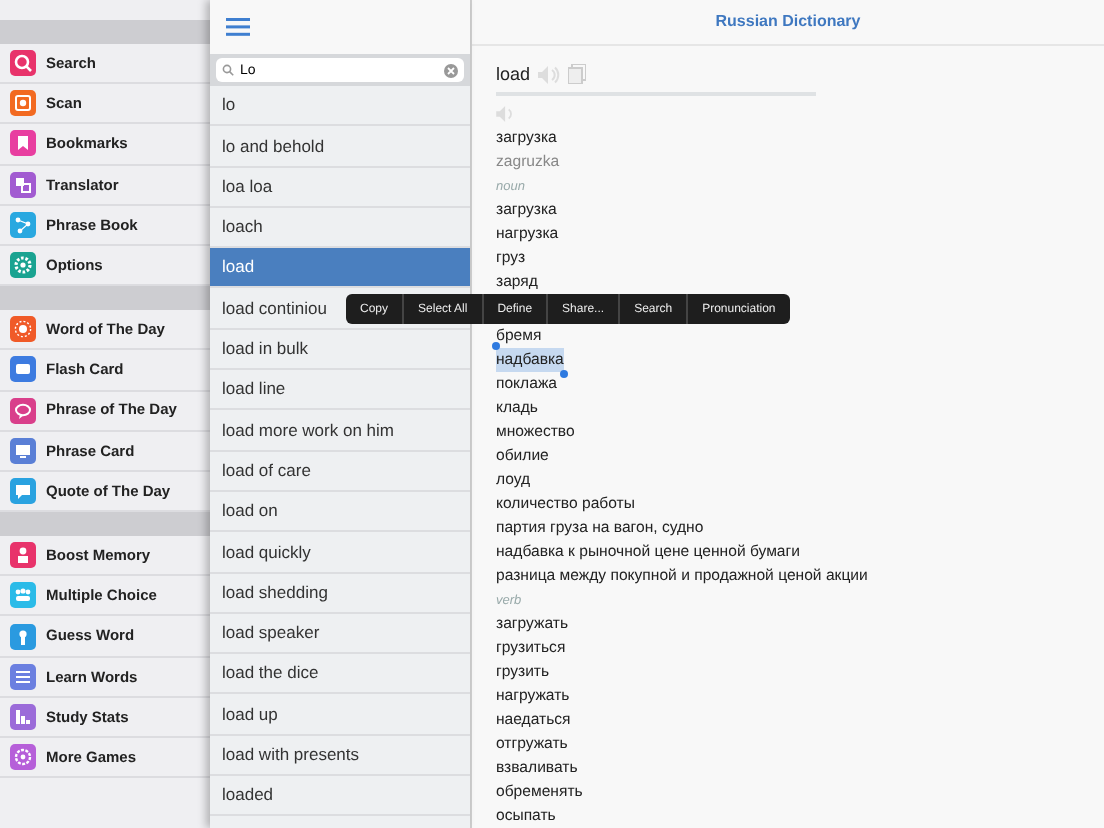 The height and width of the screenshot is (828, 1104). Describe the element at coordinates (513, 74) in the screenshot. I see `headword: load` at that location.